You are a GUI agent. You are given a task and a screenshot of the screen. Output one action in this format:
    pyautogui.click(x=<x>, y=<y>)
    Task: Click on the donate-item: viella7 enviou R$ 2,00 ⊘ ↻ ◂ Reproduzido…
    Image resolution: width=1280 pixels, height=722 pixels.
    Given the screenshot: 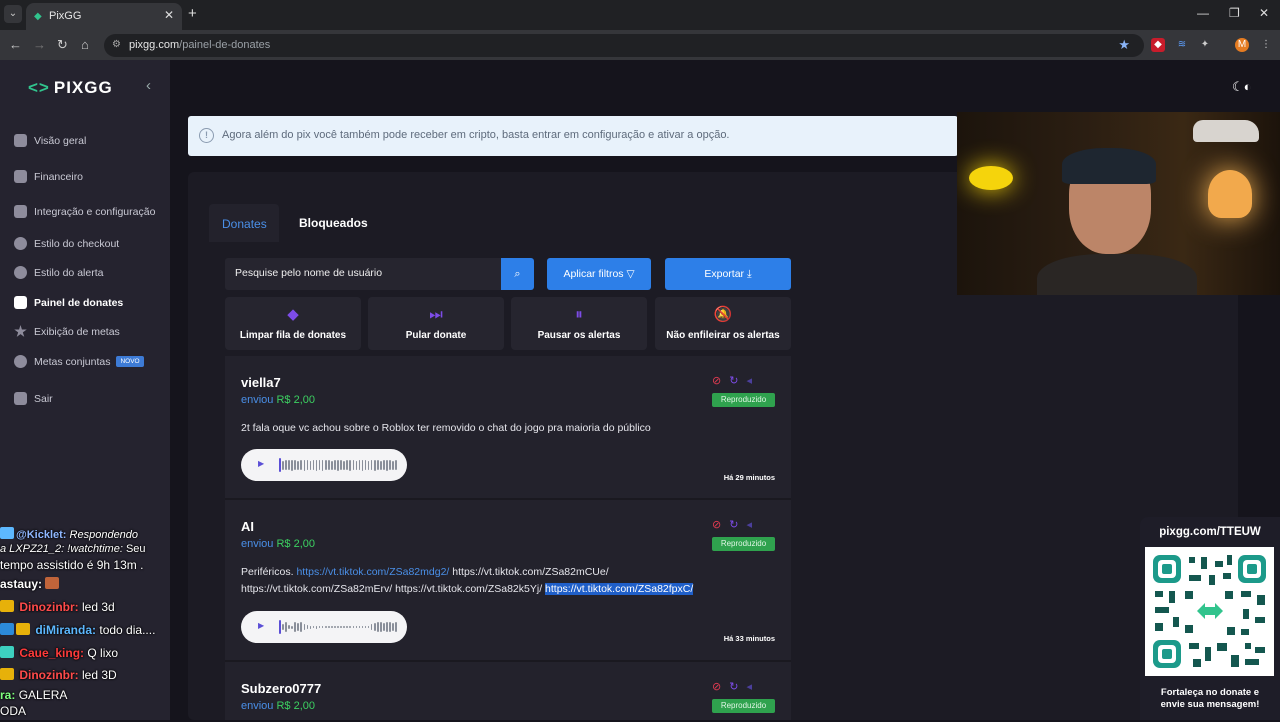 What is the action you would take?
    pyautogui.click(x=508, y=427)
    